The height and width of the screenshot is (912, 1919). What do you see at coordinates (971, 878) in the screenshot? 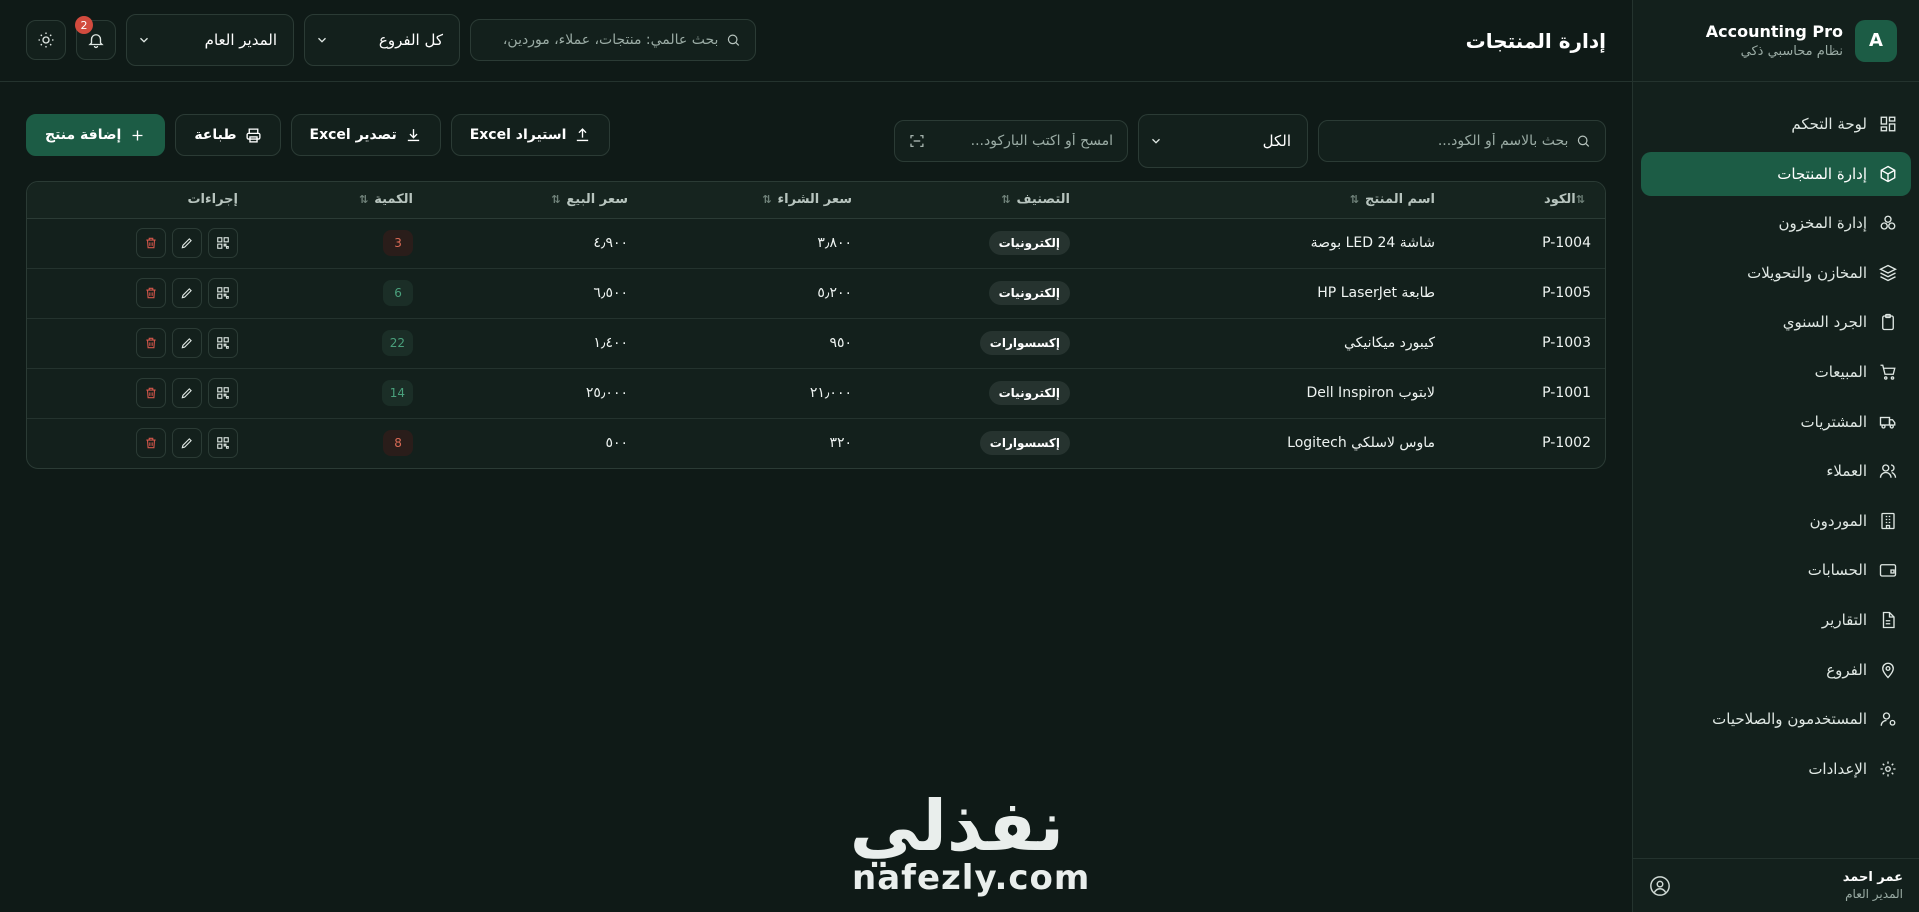
I see `watermark-latin: nafezly.com` at bounding box center [971, 878].